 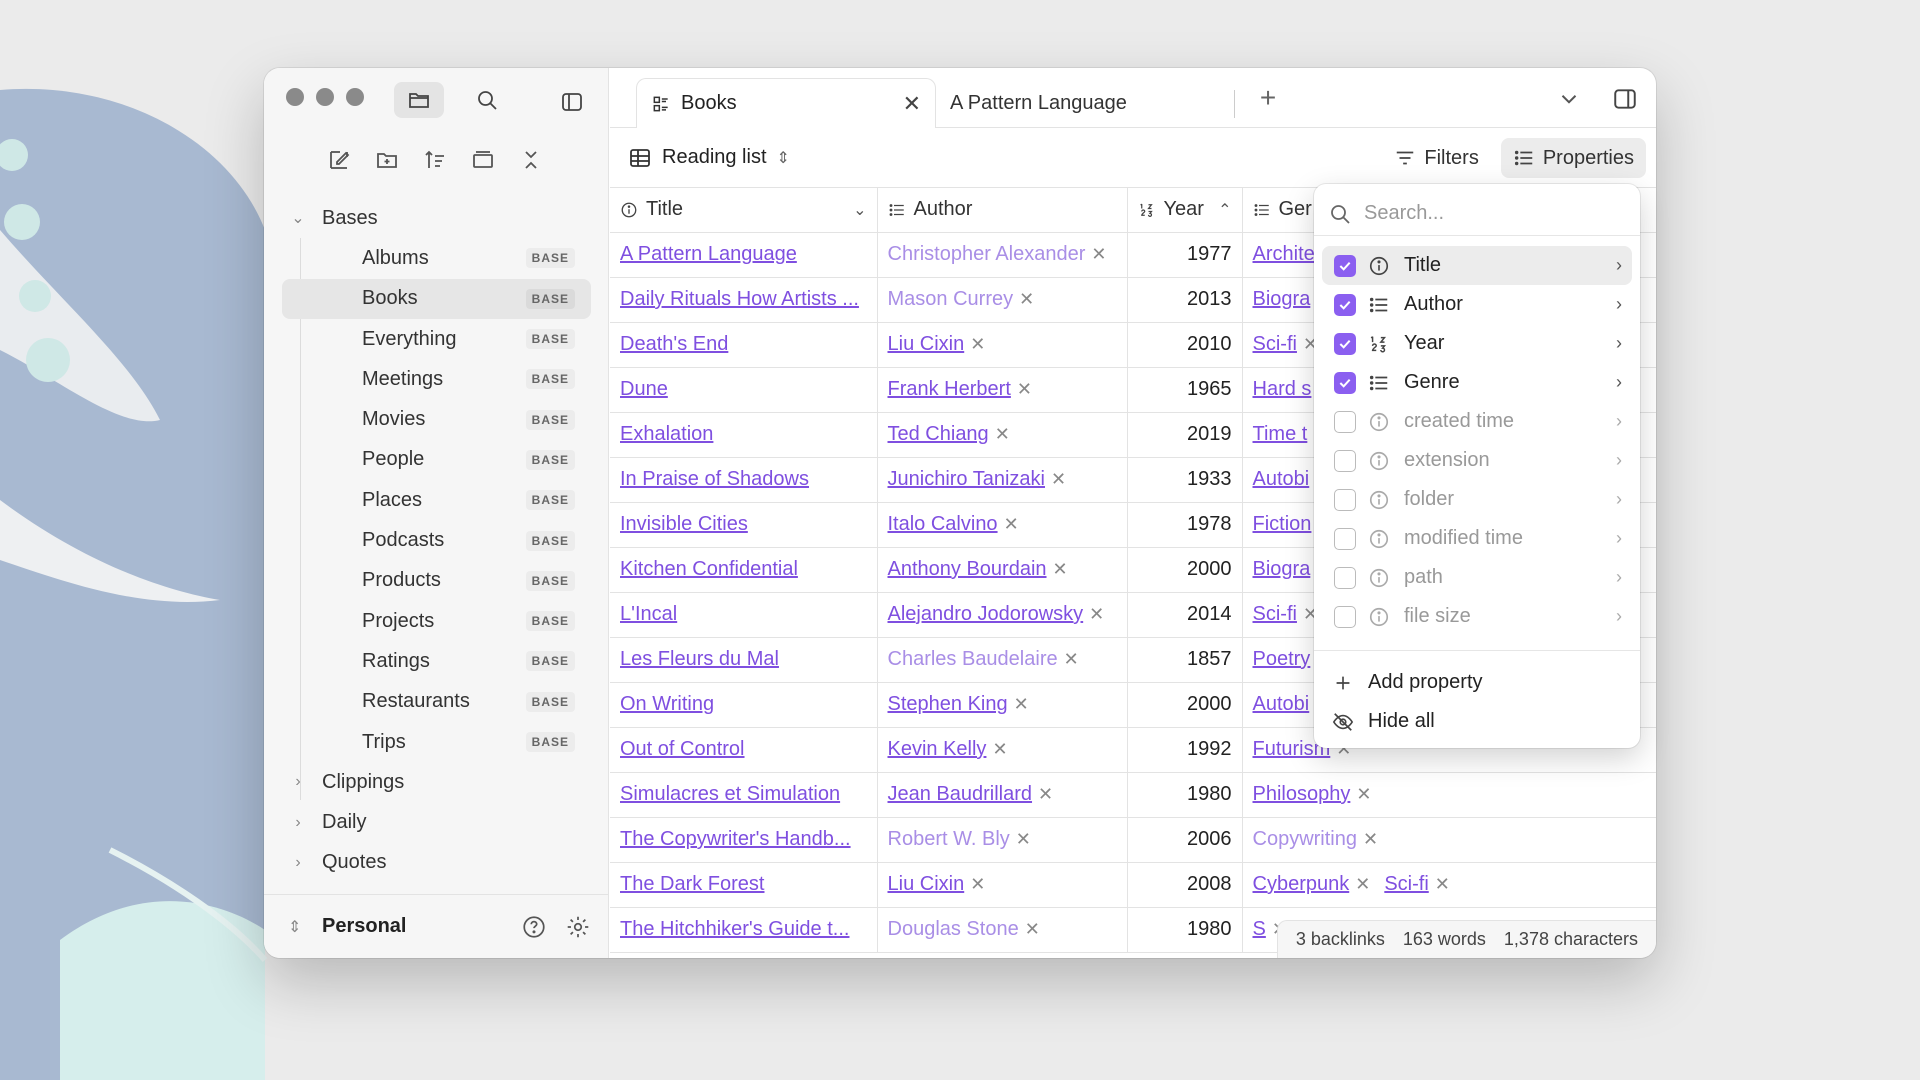 I want to click on title-link: The Dark Forest, so click(x=692, y=884).